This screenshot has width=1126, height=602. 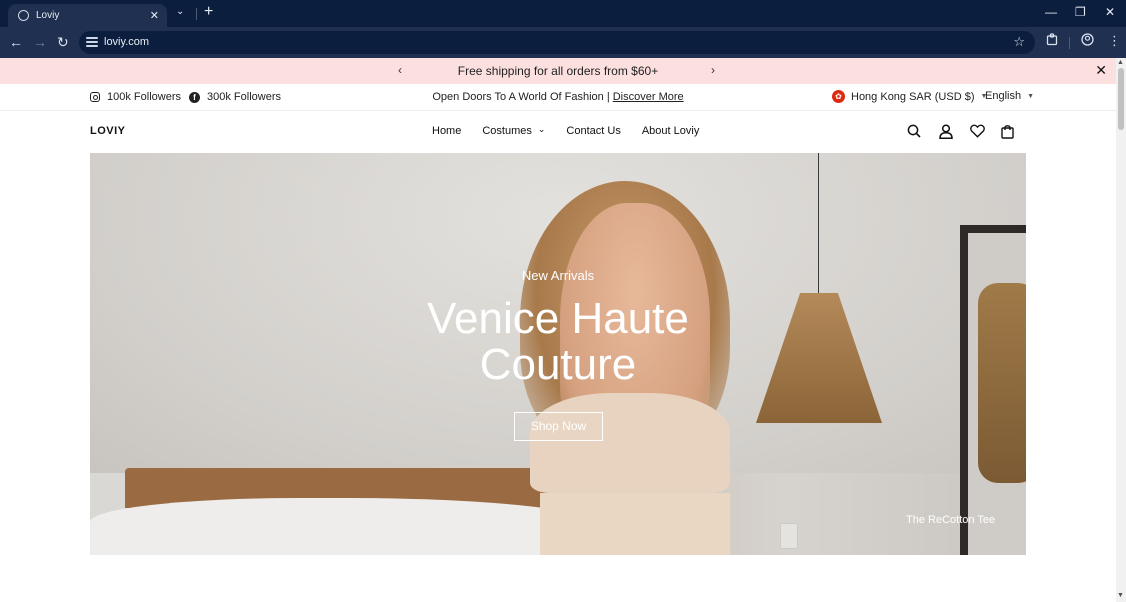 I want to click on nav-home: Home, so click(x=446, y=131).